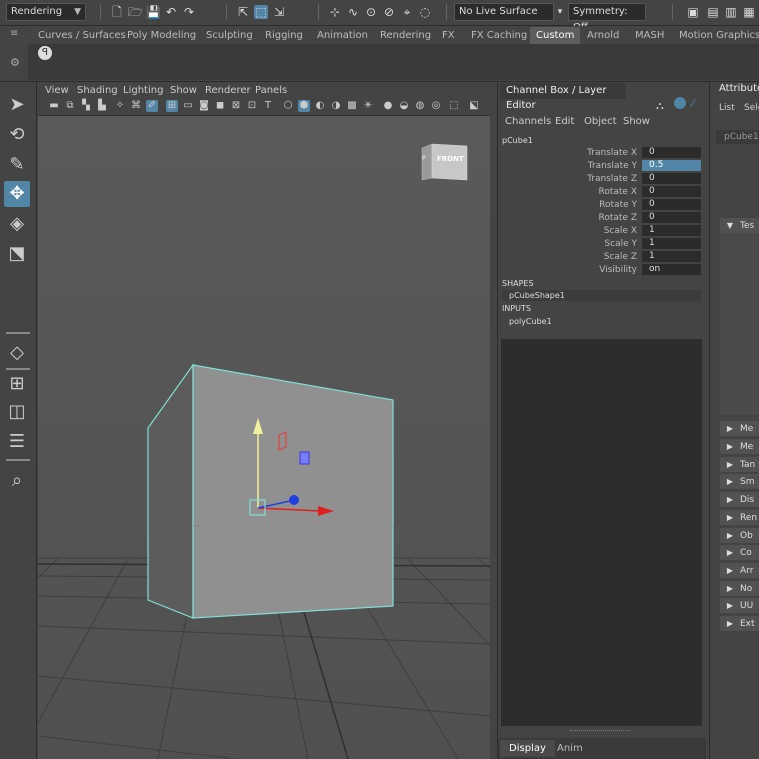  I want to click on attr-section: ▶ Co, so click(739, 552).